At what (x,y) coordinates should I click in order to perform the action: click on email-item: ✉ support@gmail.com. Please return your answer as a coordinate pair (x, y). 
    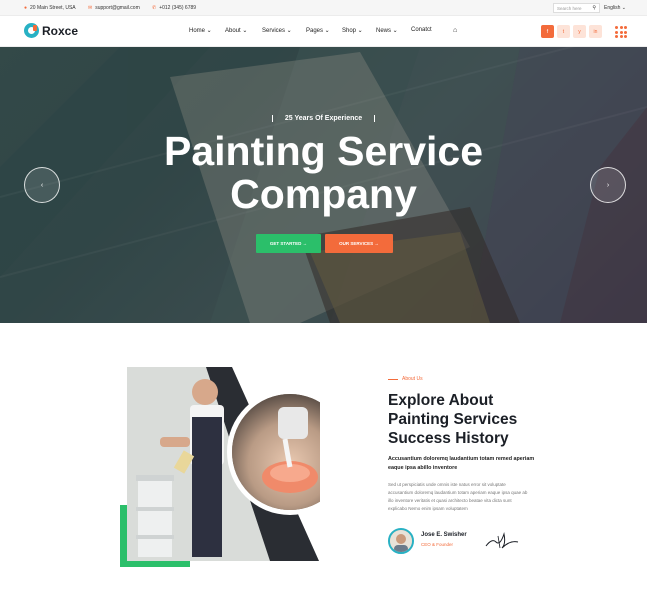
    Looking at the image, I should click on (114, 8).